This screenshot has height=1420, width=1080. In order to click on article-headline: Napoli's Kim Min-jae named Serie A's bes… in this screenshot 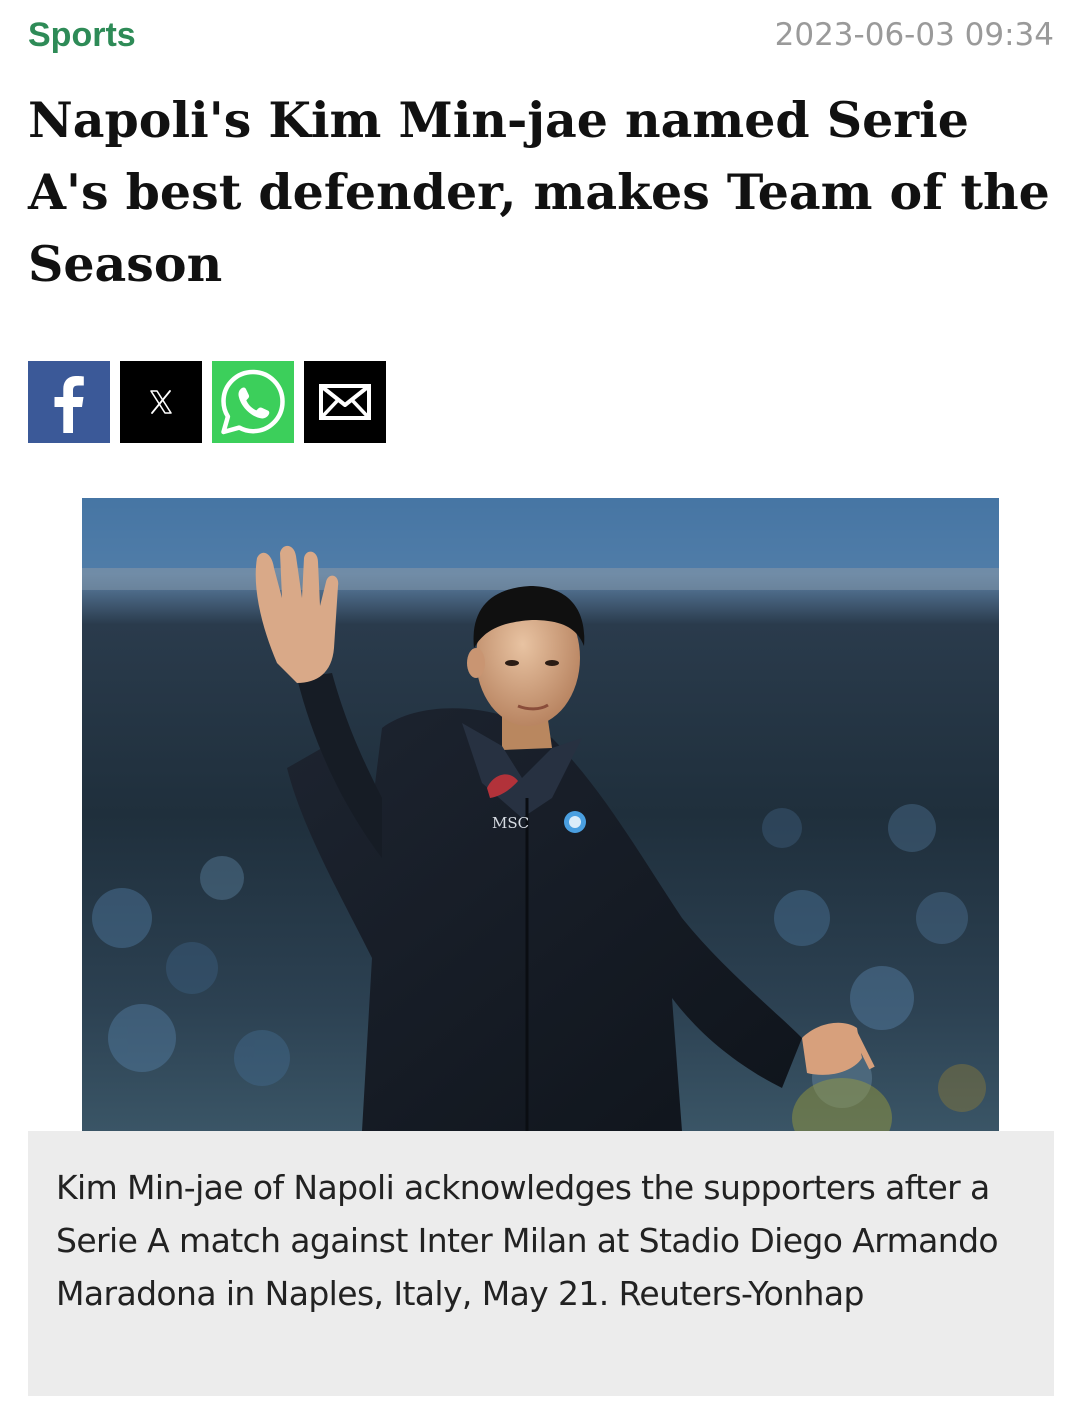, I will do `click(539, 192)`.